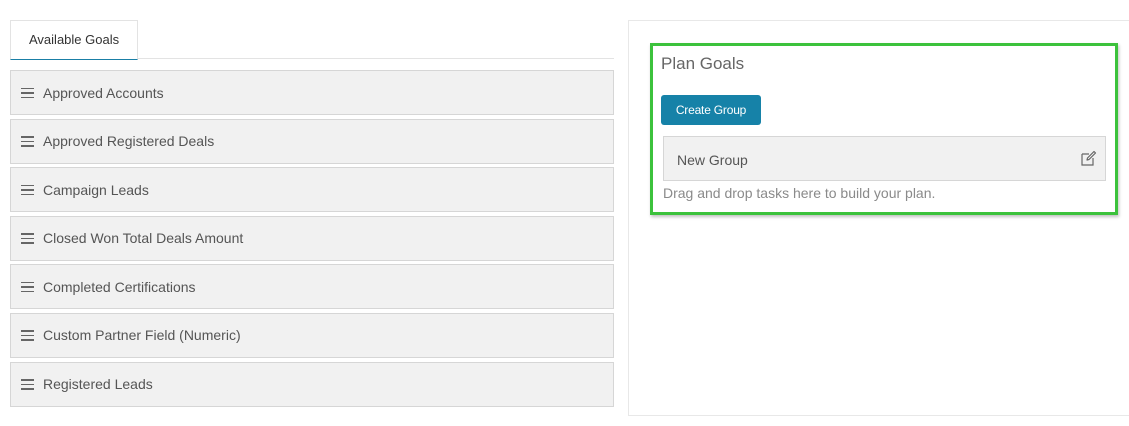 The width and height of the screenshot is (1129, 426). Describe the element at coordinates (96, 189) in the screenshot. I see `goal-item-label: Campaign Leads` at that location.